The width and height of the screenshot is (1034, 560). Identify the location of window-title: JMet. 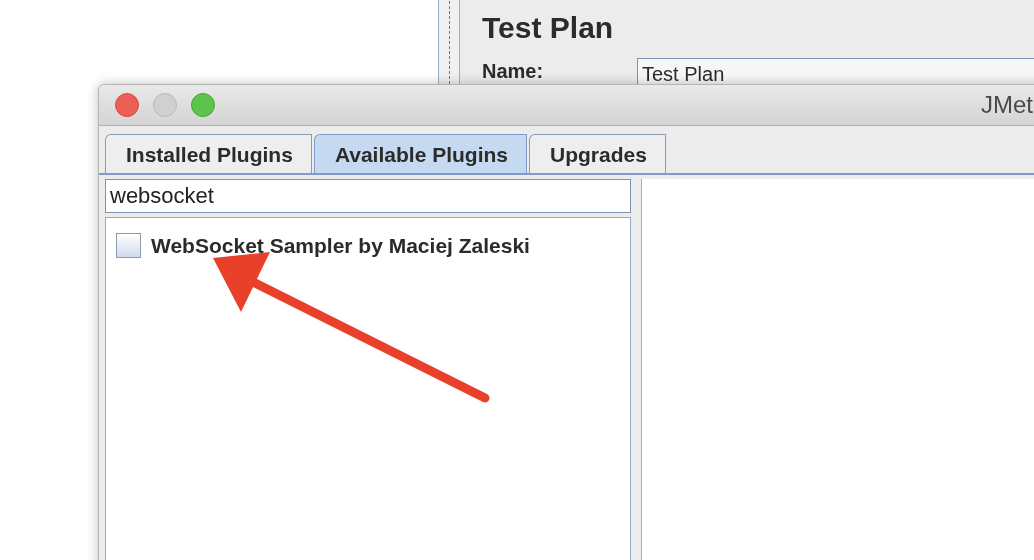
(1007, 105).